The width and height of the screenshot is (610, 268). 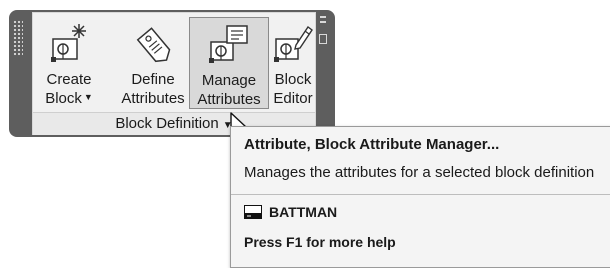 I want to click on command-name: BATTMAN, so click(x=303, y=212).